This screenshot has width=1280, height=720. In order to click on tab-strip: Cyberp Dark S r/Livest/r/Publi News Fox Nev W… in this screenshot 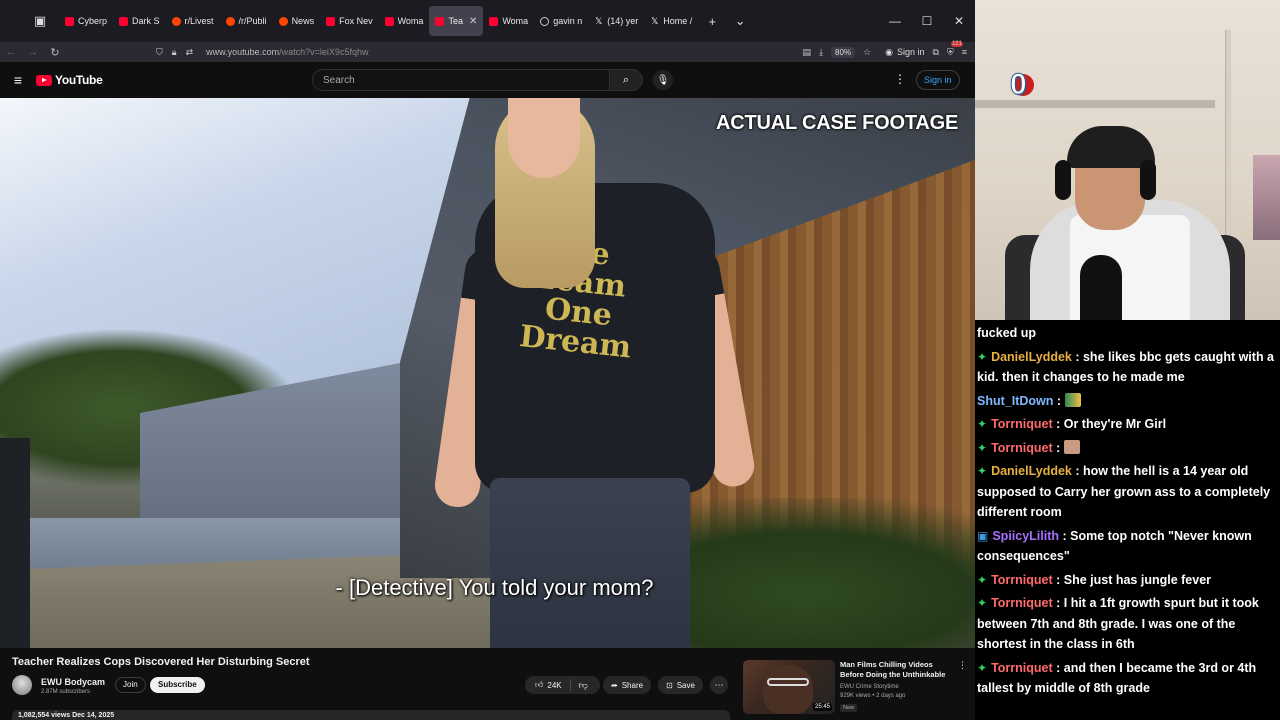, I will do `click(378, 21)`.